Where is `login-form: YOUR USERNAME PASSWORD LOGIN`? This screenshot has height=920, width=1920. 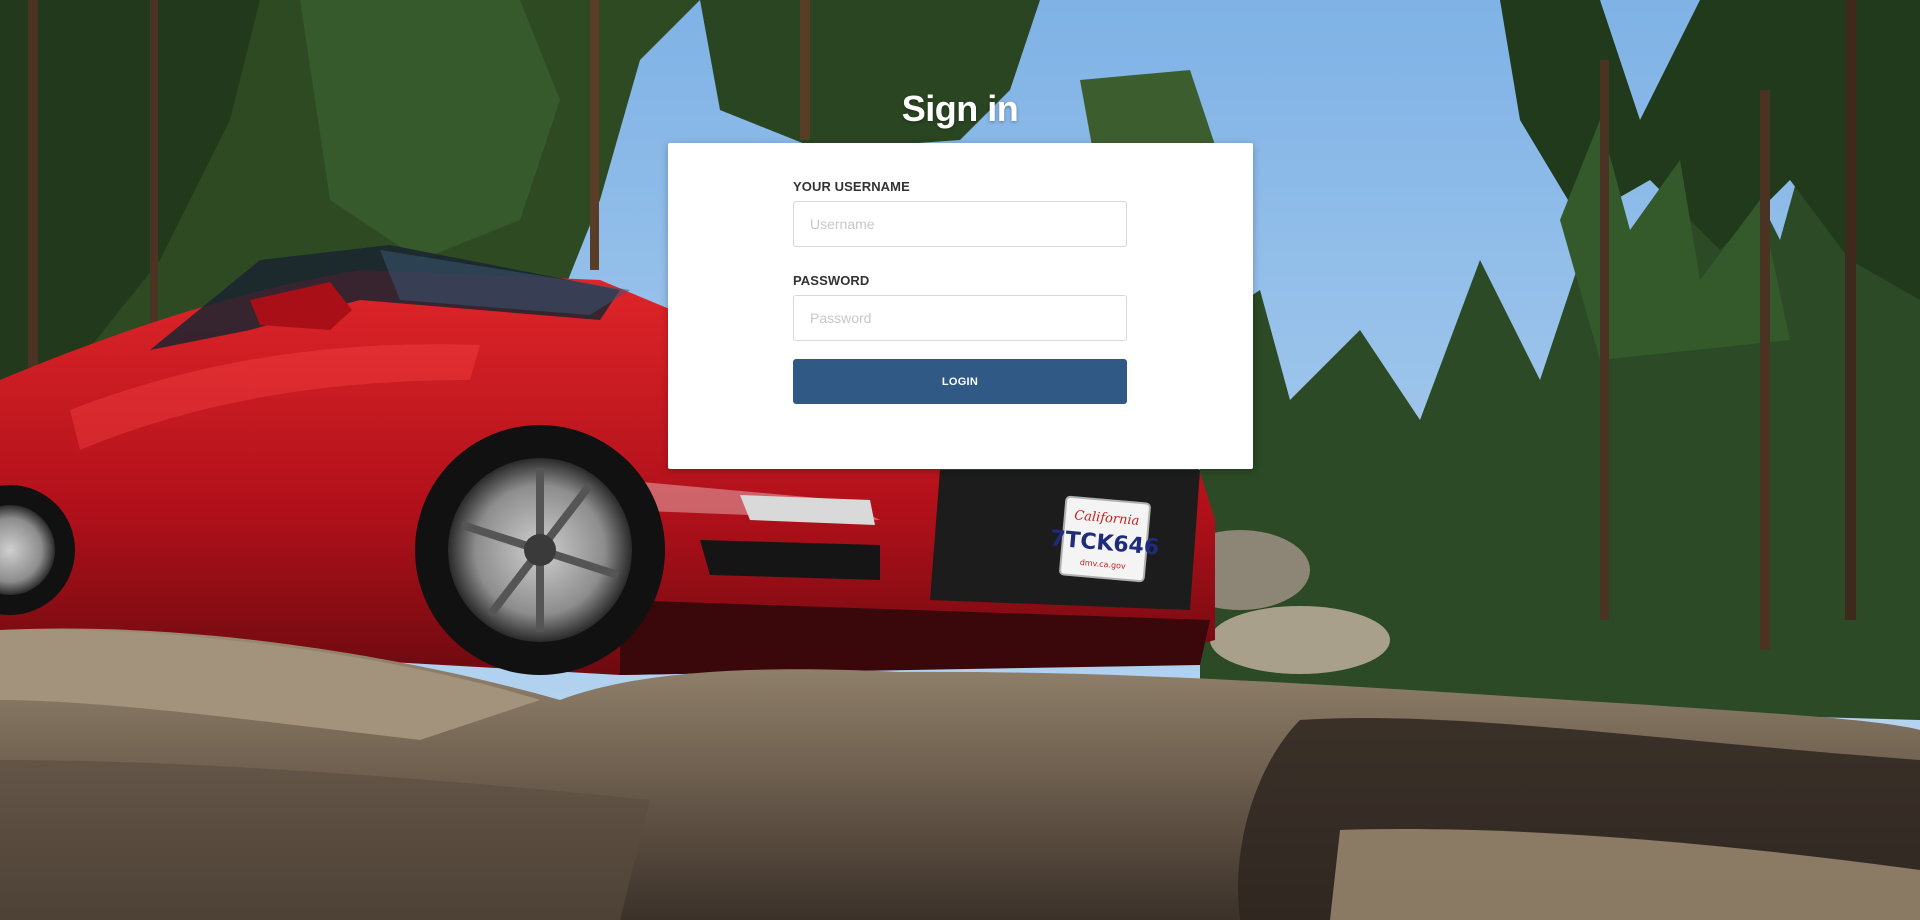 login-form: YOUR USERNAME PASSWORD LOGIN is located at coordinates (960, 291).